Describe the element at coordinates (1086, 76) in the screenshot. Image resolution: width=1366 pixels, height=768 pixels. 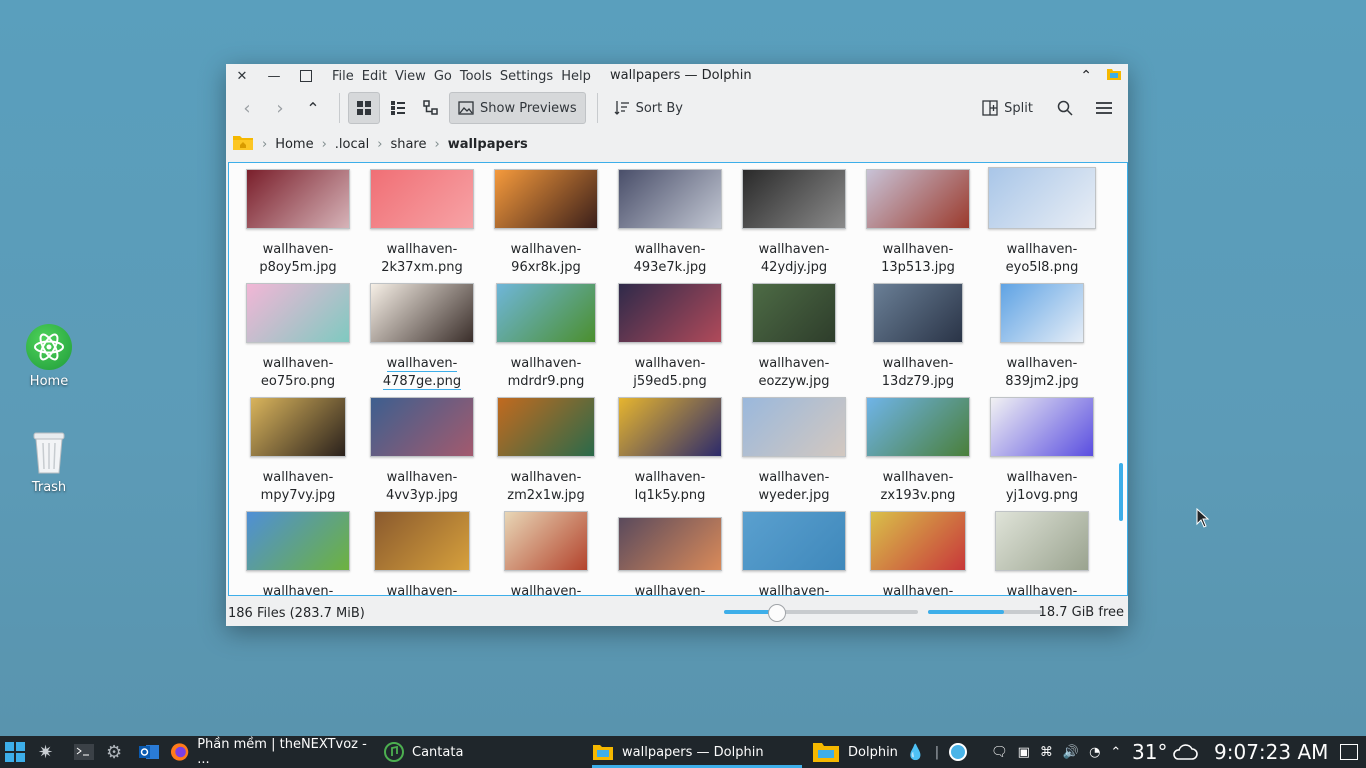
I see `keep-above-icon: ⌃` at that location.